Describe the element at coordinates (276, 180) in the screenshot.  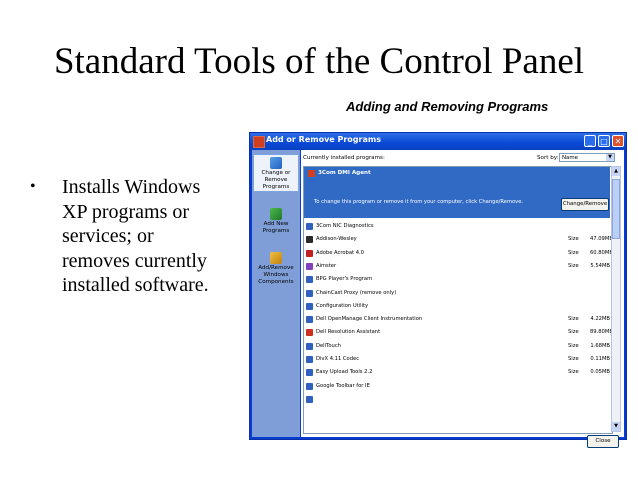
I see `sidebar-item-label: Change or Remove Programs` at that location.